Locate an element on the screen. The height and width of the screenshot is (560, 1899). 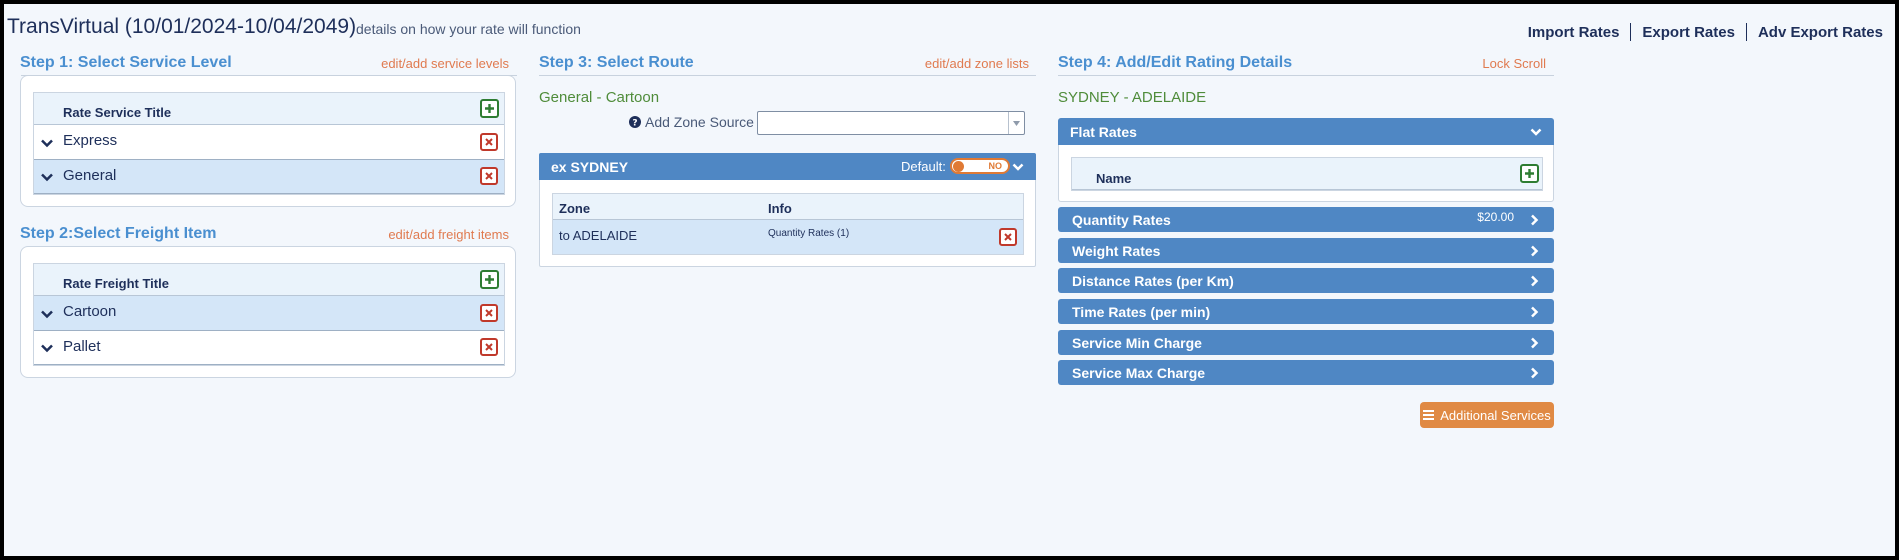
row-label: General is located at coordinates (90, 175).